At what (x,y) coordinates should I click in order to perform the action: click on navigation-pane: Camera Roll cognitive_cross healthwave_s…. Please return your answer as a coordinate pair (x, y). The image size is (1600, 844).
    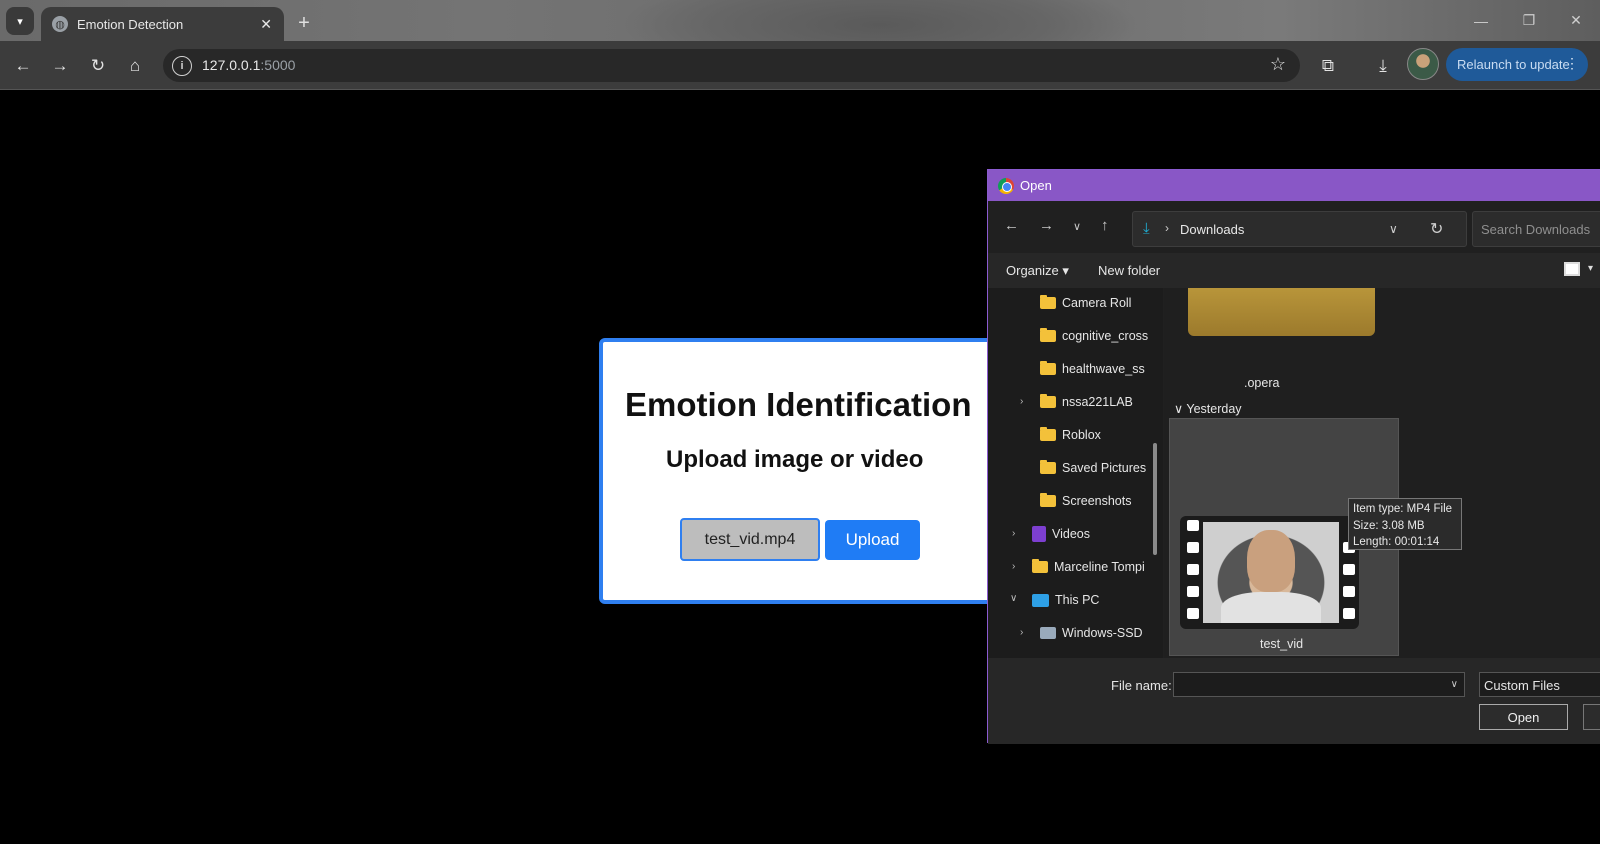
    Looking at the image, I should click on (1075, 473).